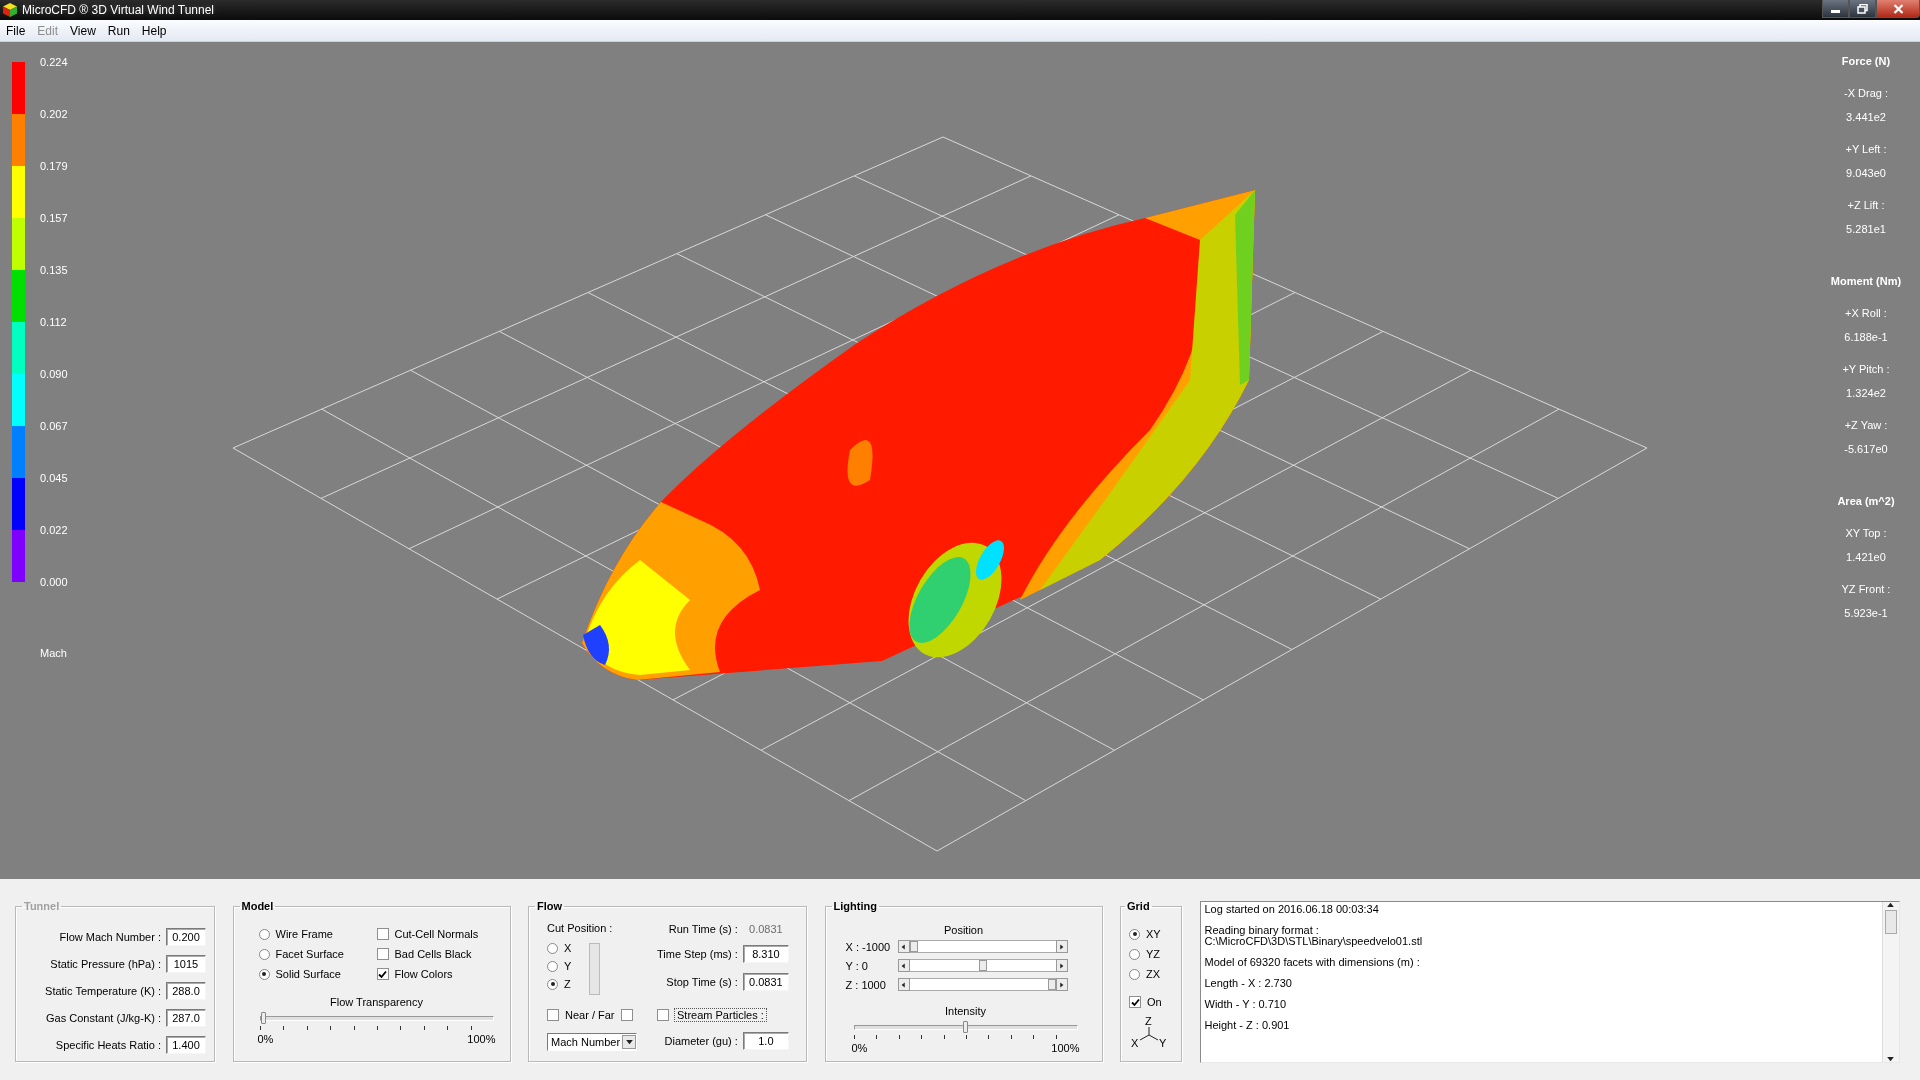  What do you see at coordinates (54, 478) in the screenshot?
I see `scale-value: 0.045` at bounding box center [54, 478].